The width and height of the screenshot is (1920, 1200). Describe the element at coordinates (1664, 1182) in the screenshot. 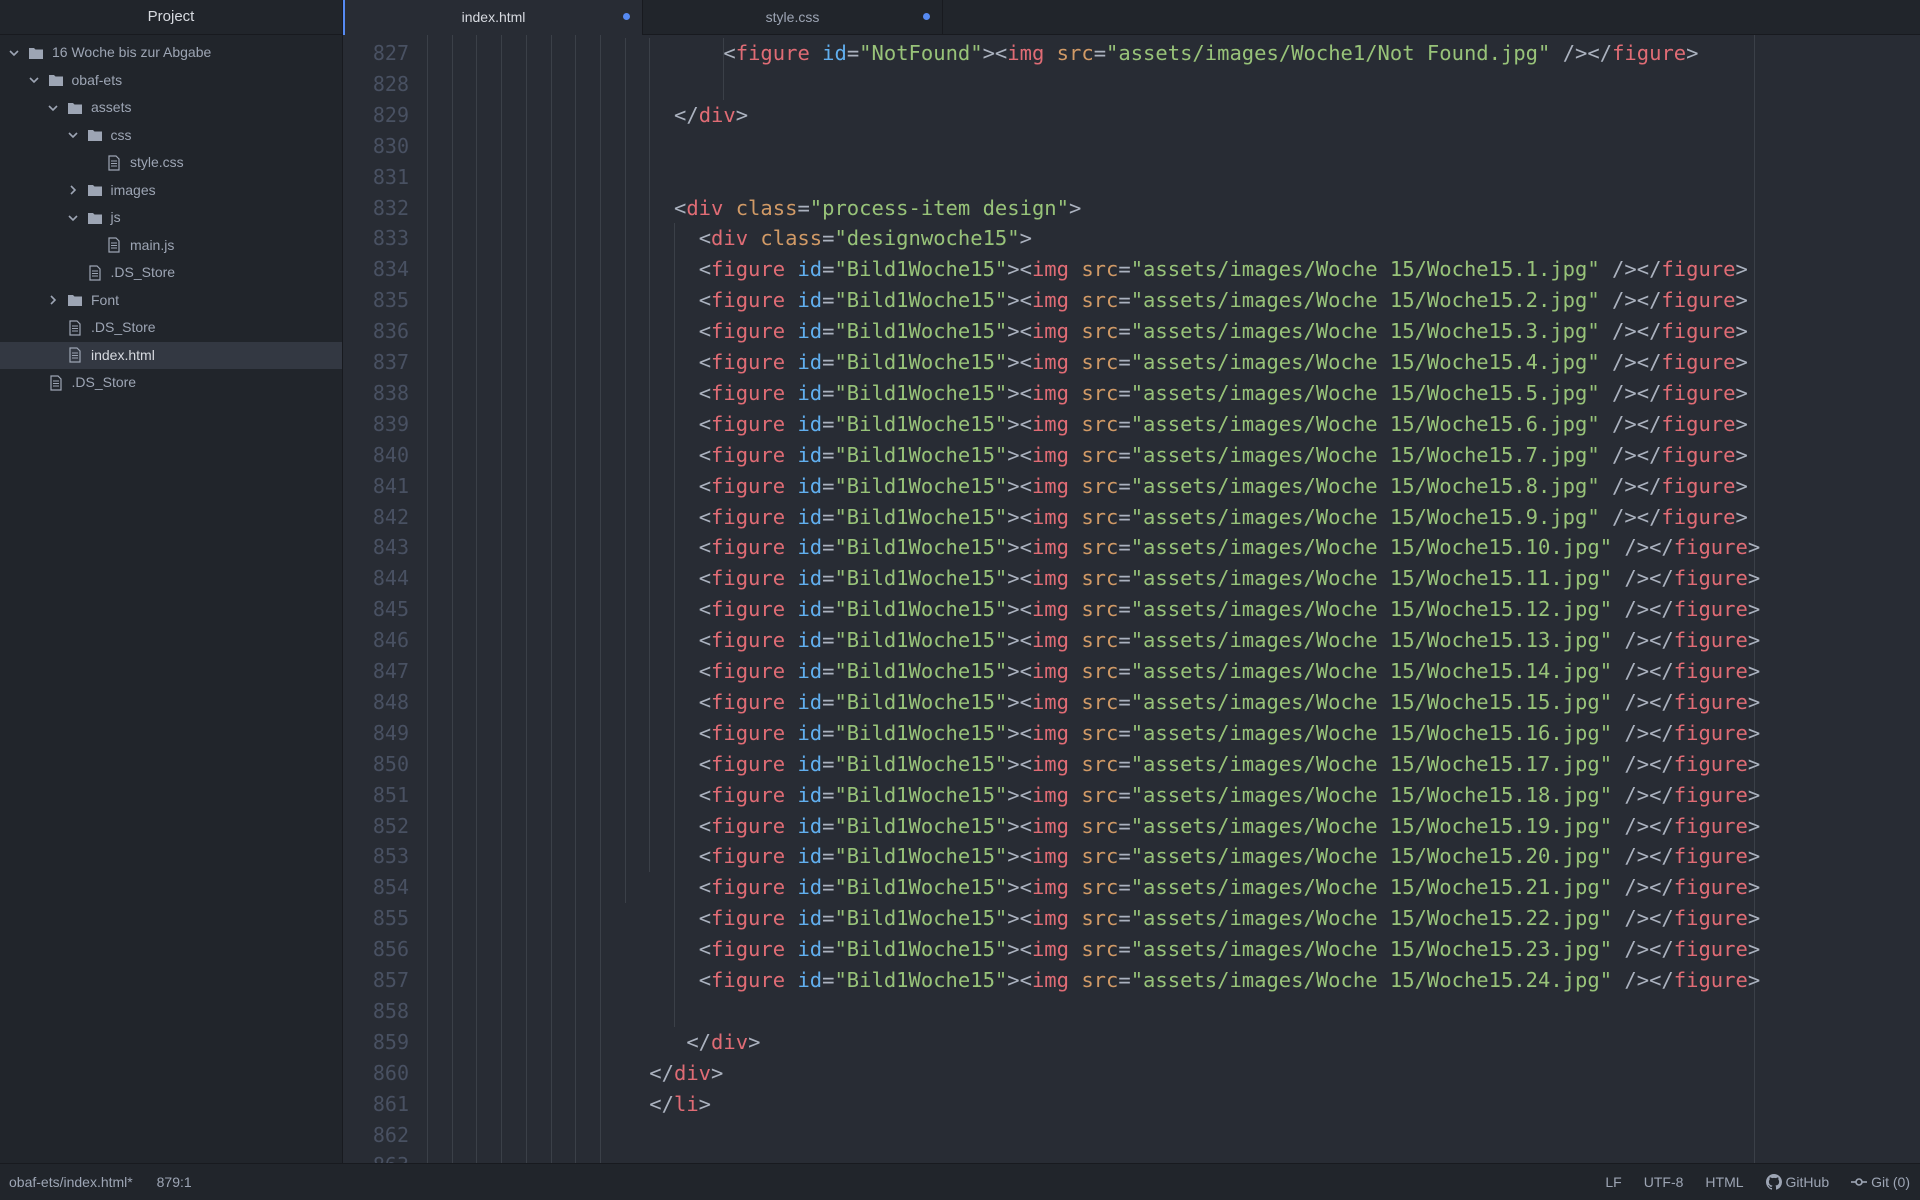

I see `status-encoding: UTF-8` at that location.